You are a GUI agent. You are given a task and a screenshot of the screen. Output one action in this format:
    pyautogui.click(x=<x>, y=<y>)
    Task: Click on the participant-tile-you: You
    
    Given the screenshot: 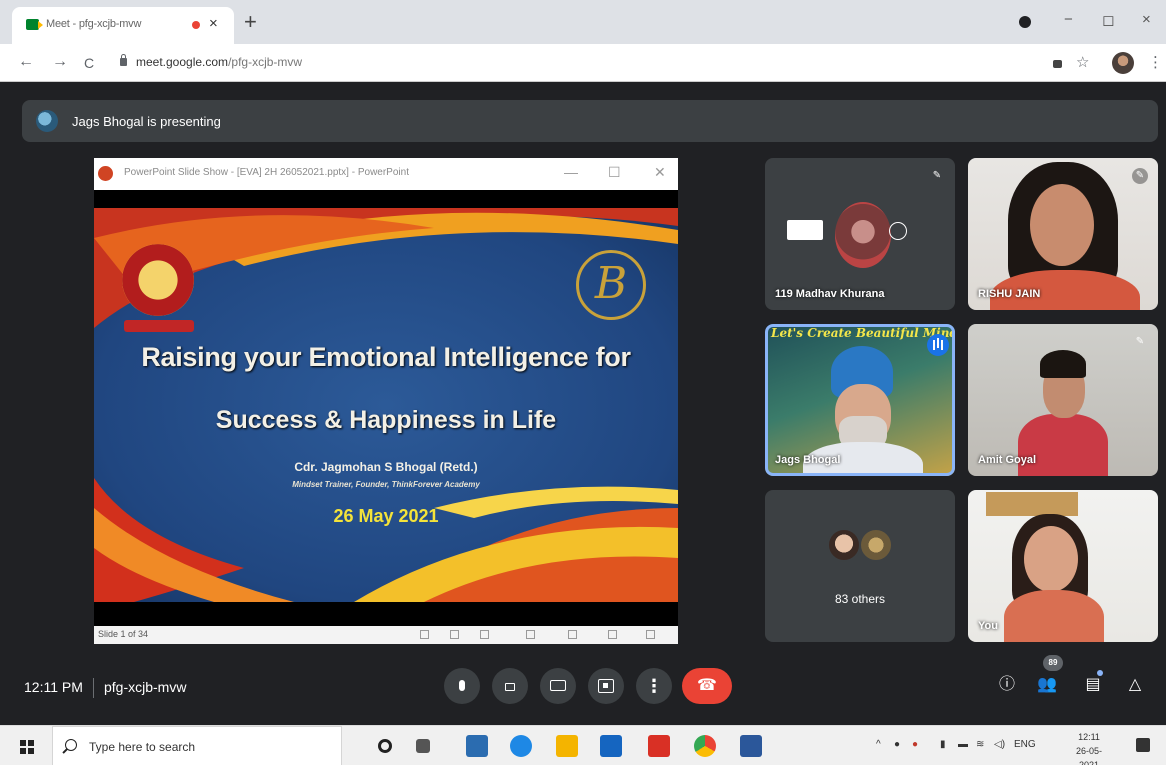 What is the action you would take?
    pyautogui.click(x=1063, y=566)
    